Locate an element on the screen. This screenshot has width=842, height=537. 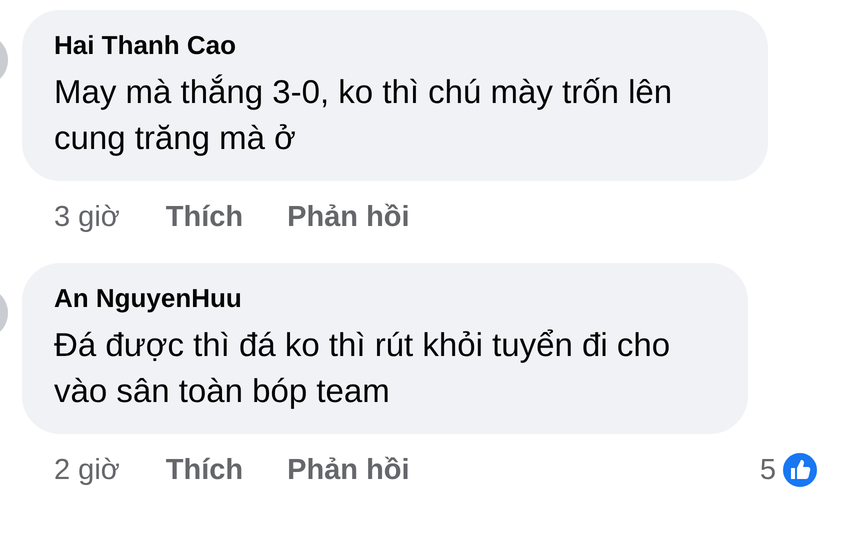
comment-text: May mà thắng 3-0, ko thì chú mày trốn lên cung trăng mà ở is located at coordinates (364, 115).